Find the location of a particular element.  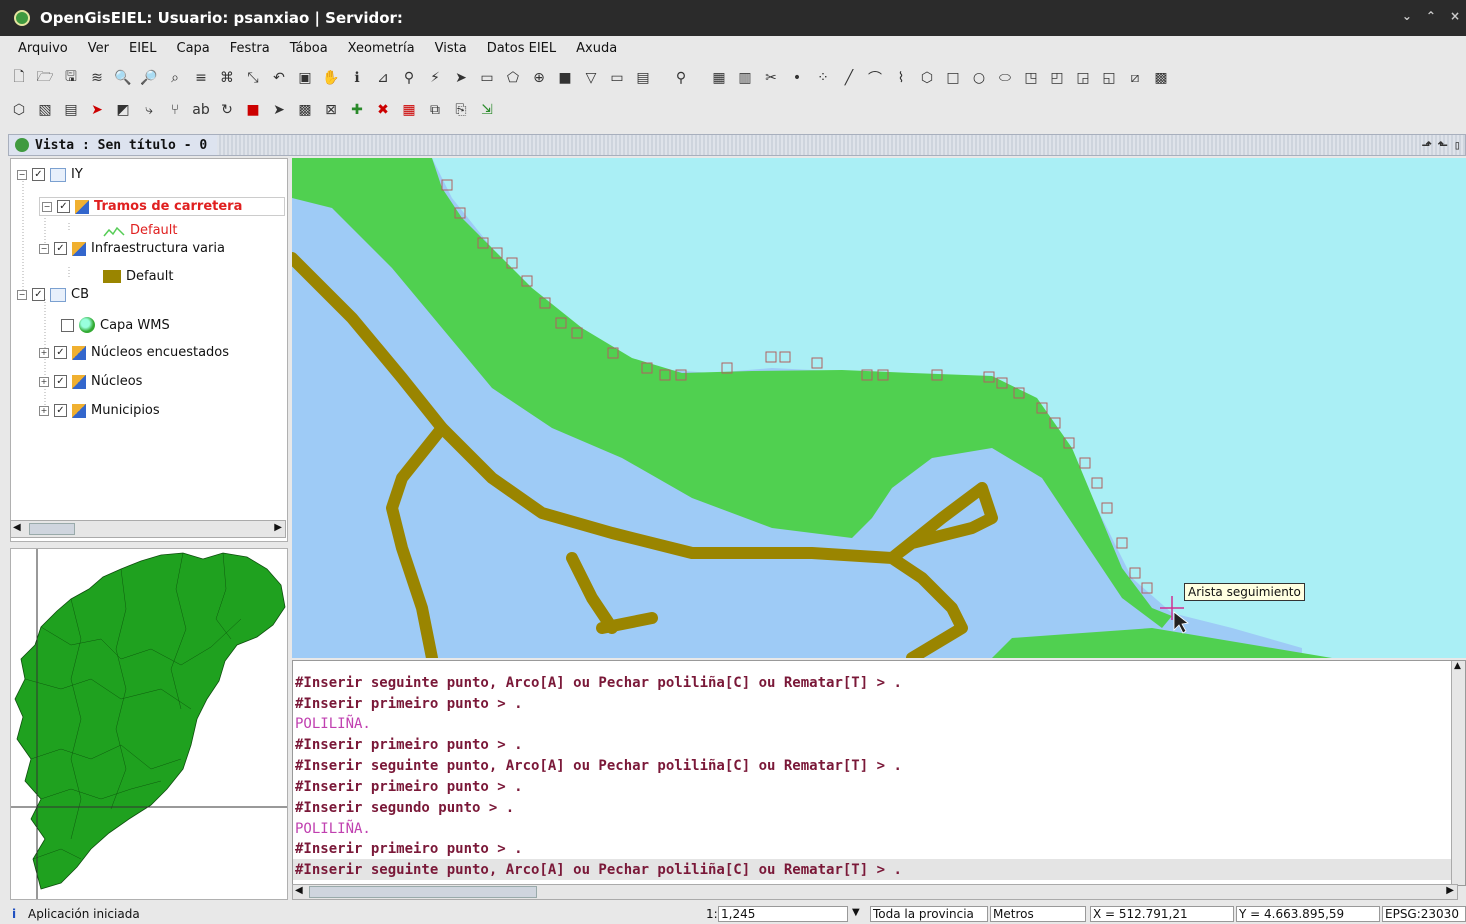

zoom-full-icon: ⌕ is located at coordinates (175, 78).